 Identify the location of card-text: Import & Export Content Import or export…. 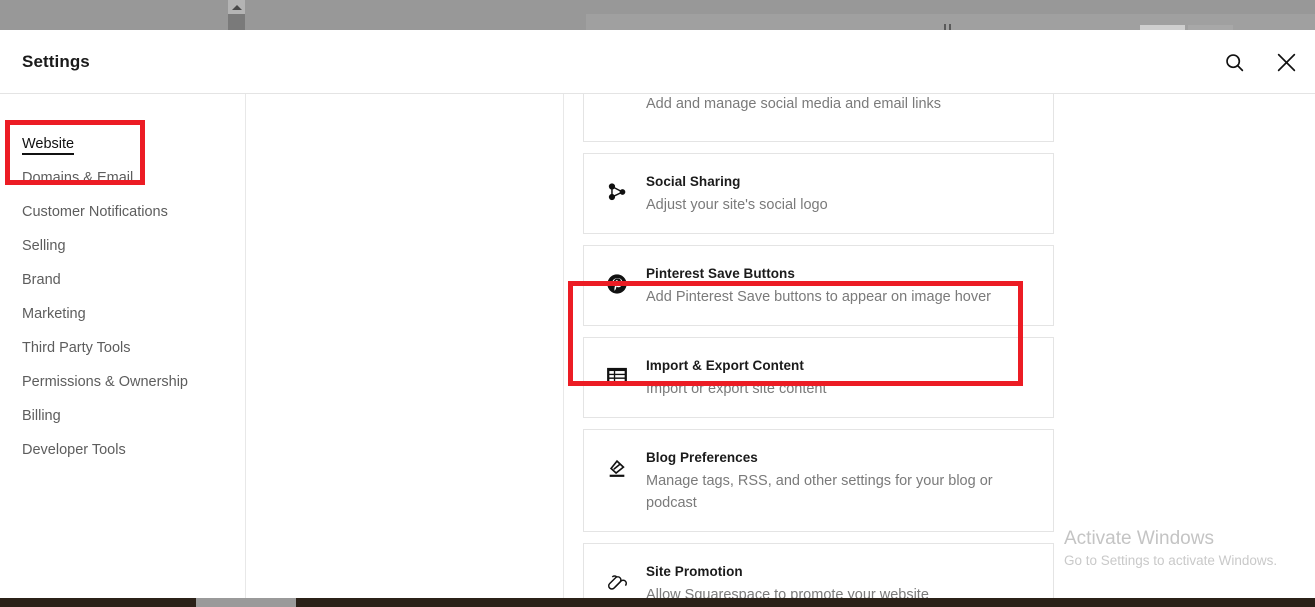
(840, 377).